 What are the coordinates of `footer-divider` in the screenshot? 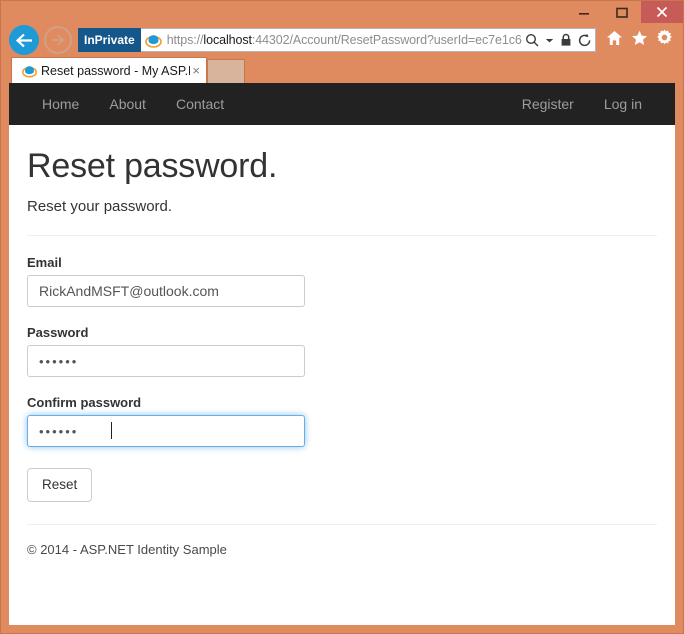 It's located at (342, 524).